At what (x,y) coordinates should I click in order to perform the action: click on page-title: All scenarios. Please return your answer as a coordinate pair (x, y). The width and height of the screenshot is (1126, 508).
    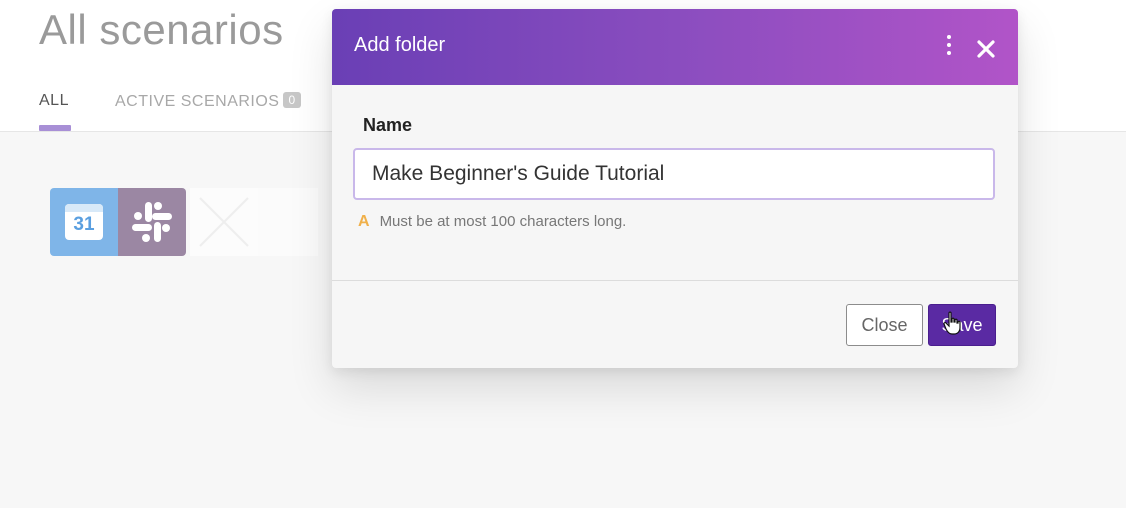
    Looking at the image, I should click on (161, 29).